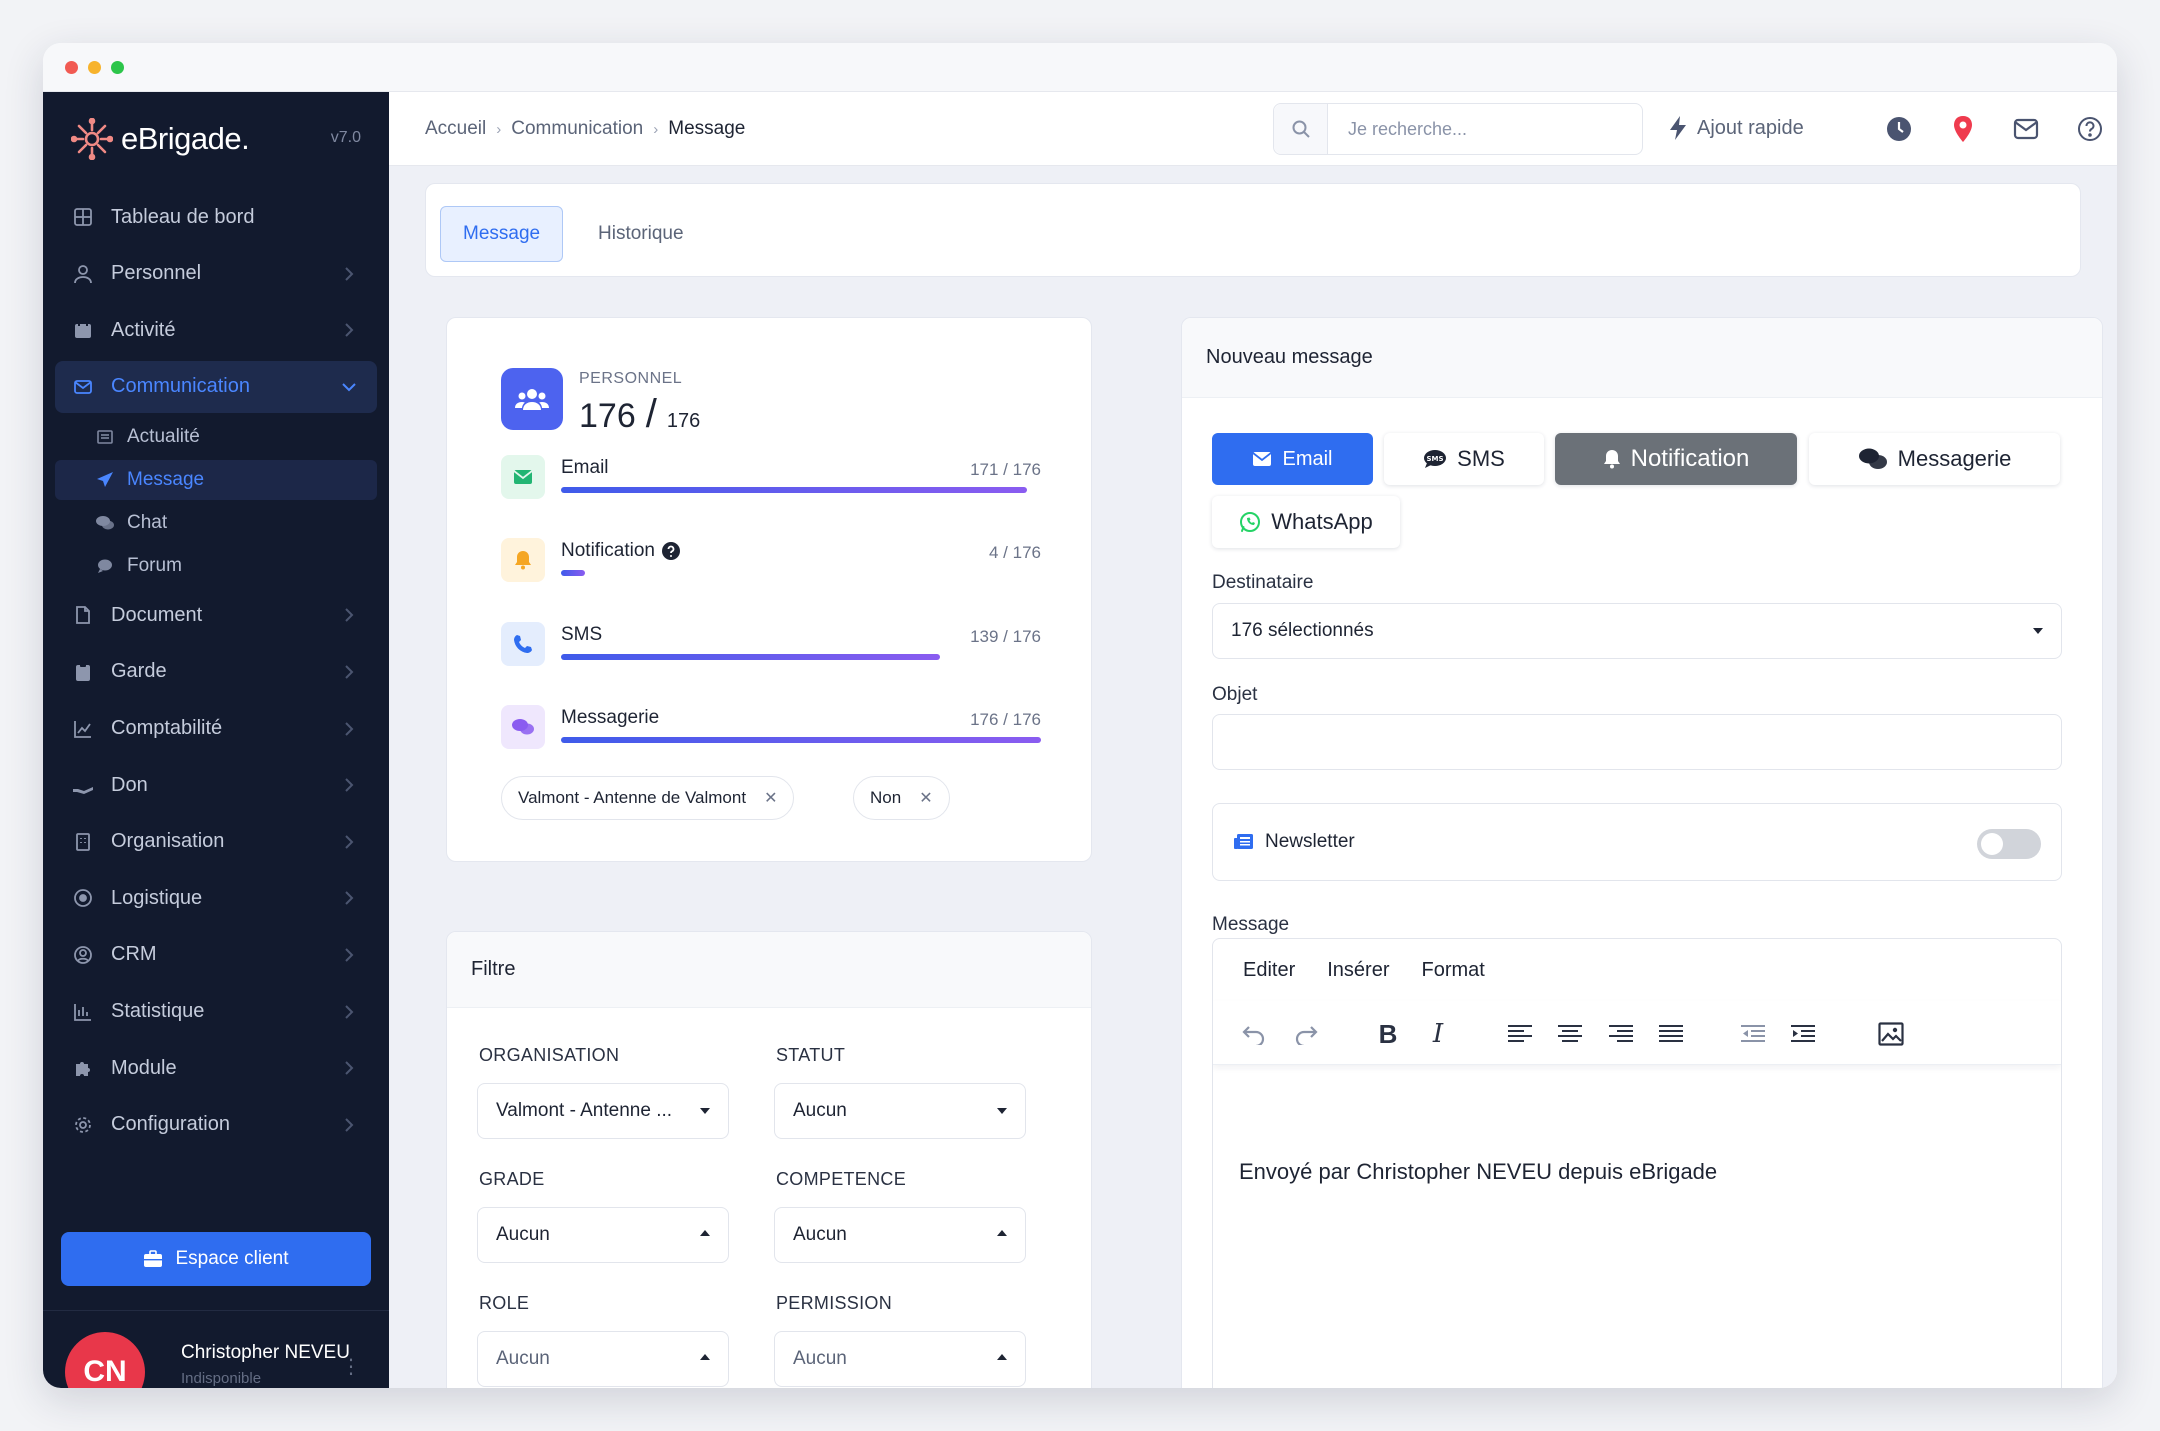  What do you see at coordinates (1570, 1034) in the screenshot?
I see `align-center-icon` at bounding box center [1570, 1034].